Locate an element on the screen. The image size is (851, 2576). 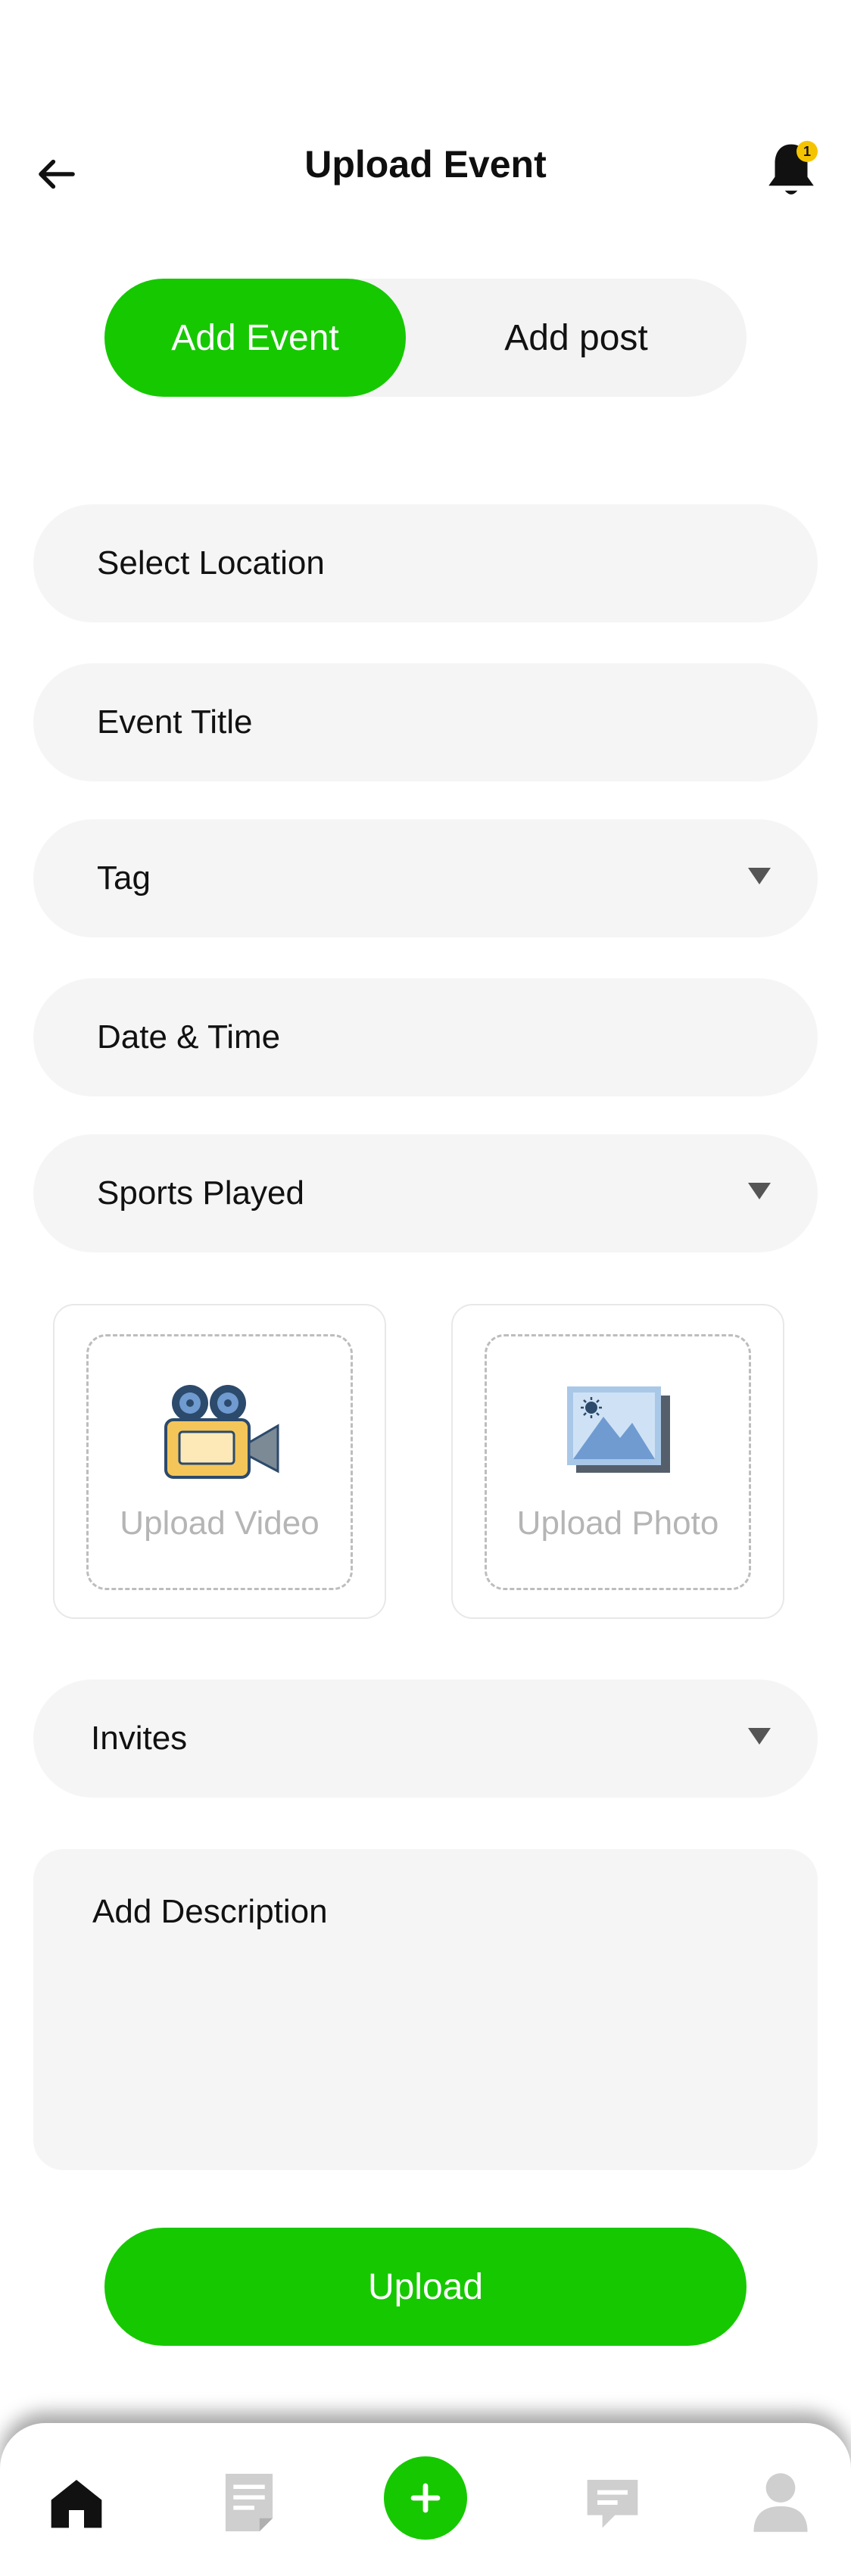
chat-icon is located at coordinates (612, 2504).